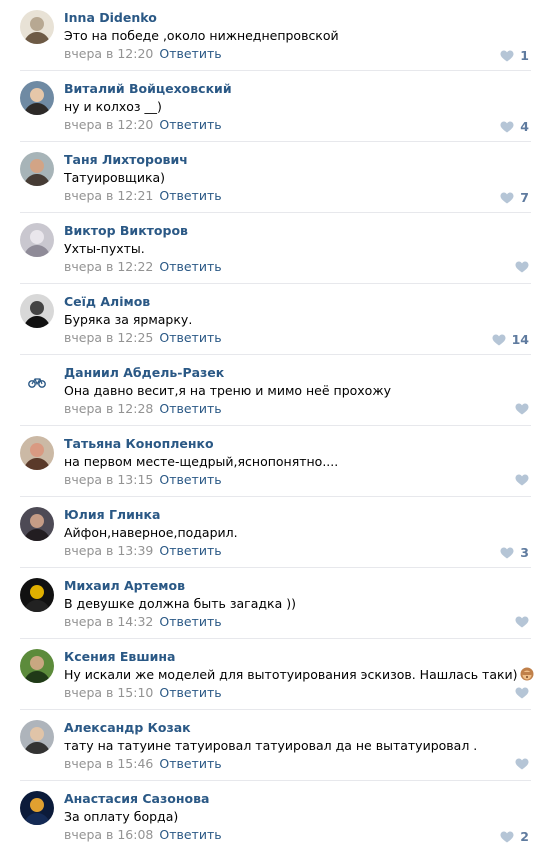 The width and height of the screenshot is (555, 852). What do you see at coordinates (108, 834) in the screenshot?
I see `comment-time: вчера в 16:08` at bounding box center [108, 834].